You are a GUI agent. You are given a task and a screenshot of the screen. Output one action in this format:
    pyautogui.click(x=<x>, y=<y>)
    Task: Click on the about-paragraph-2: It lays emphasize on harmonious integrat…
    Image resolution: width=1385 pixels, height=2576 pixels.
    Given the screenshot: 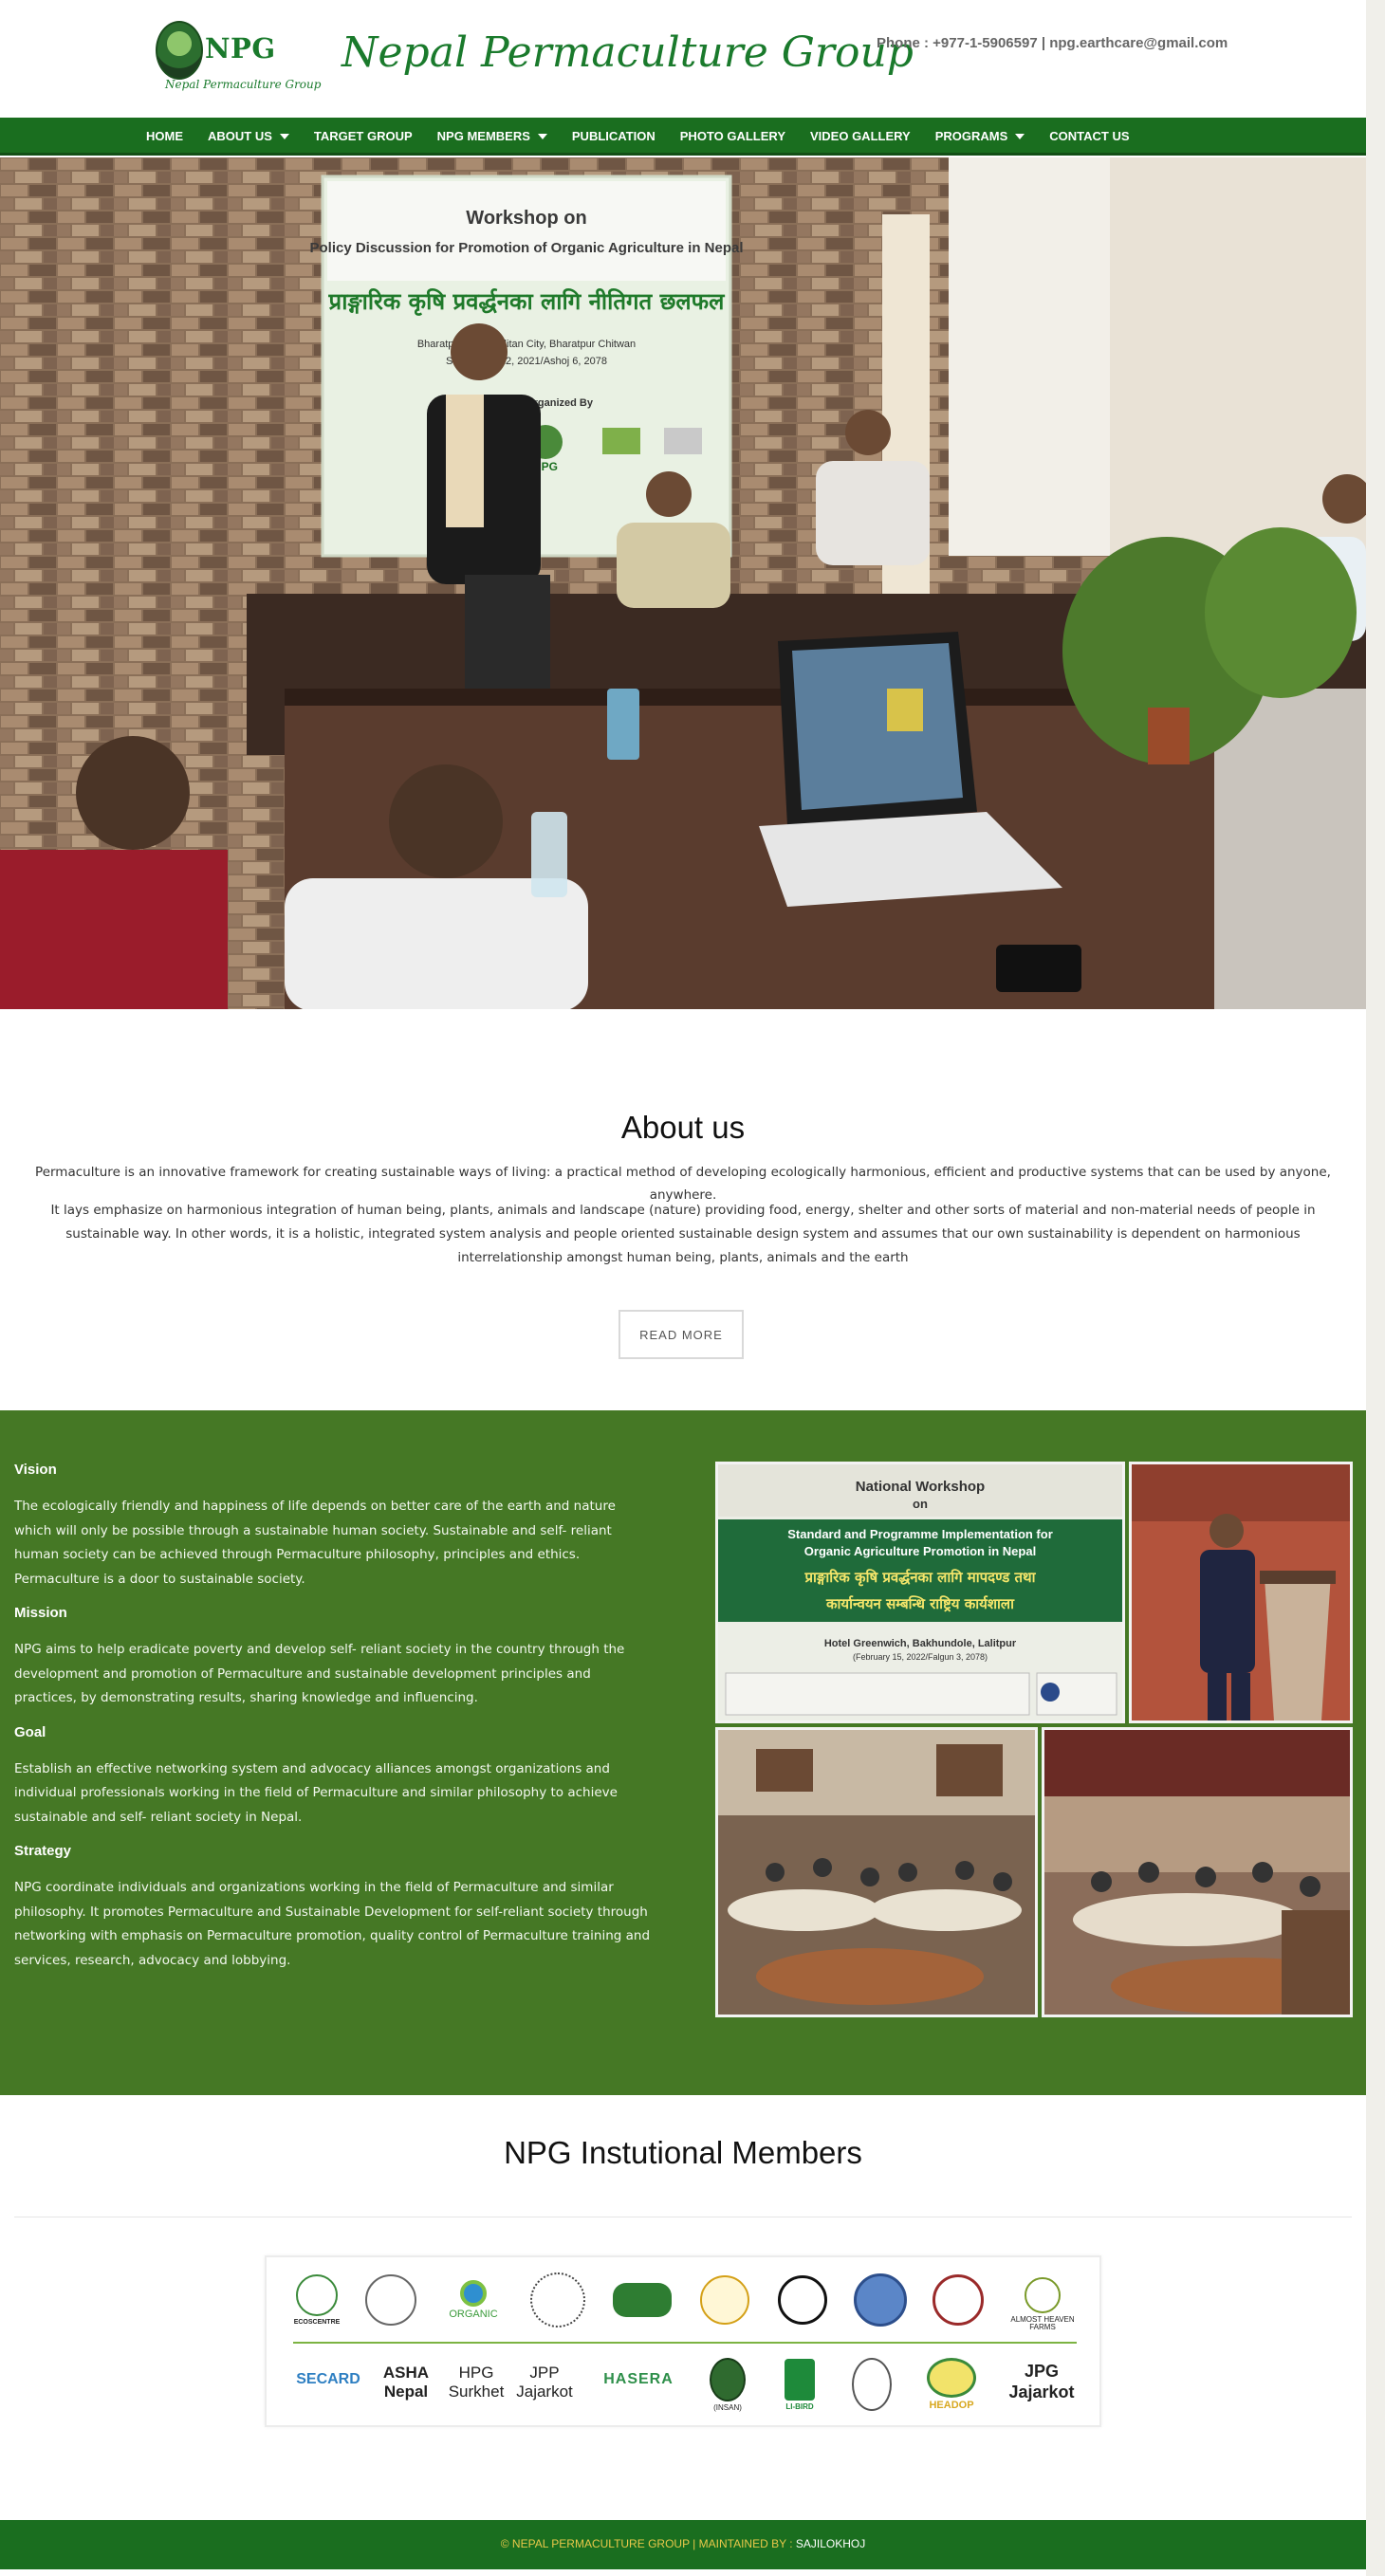 What is the action you would take?
    pyautogui.click(x=683, y=1234)
    